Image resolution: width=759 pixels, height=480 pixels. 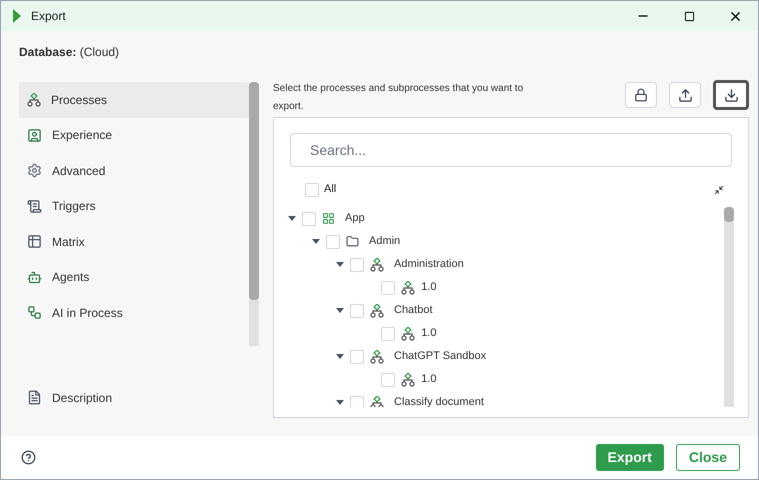 What do you see at coordinates (34, 170) in the screenshot?
I see `settings-icon` at bounding box center [34, 170].